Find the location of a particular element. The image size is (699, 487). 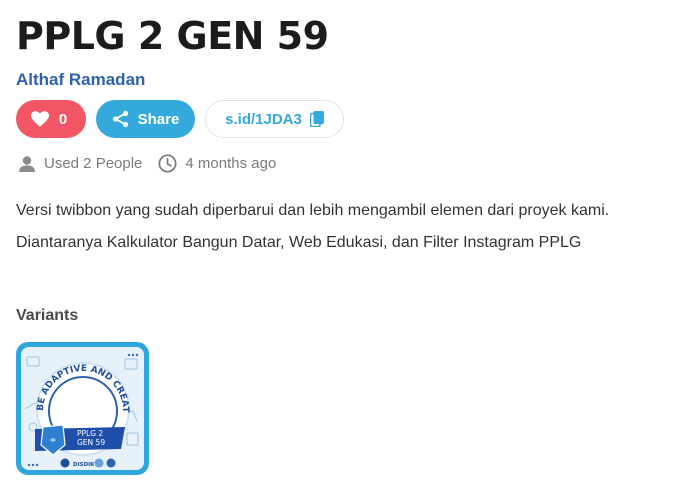

variant-logo-text: DISDIK is located at coordinates (84, 465).